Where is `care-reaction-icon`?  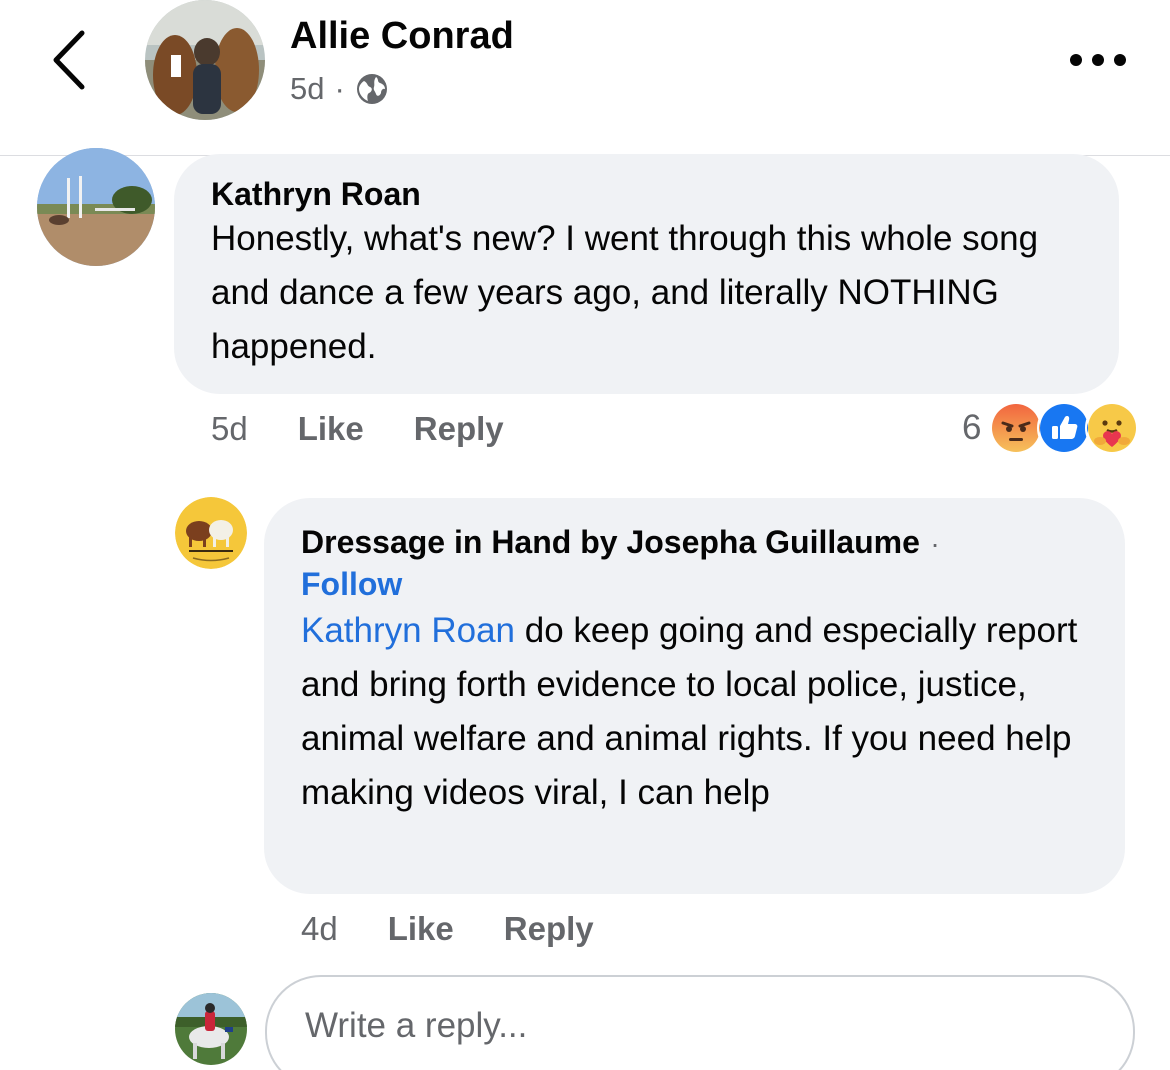
care-reaction-icon is located at coordinates (1112, 428).